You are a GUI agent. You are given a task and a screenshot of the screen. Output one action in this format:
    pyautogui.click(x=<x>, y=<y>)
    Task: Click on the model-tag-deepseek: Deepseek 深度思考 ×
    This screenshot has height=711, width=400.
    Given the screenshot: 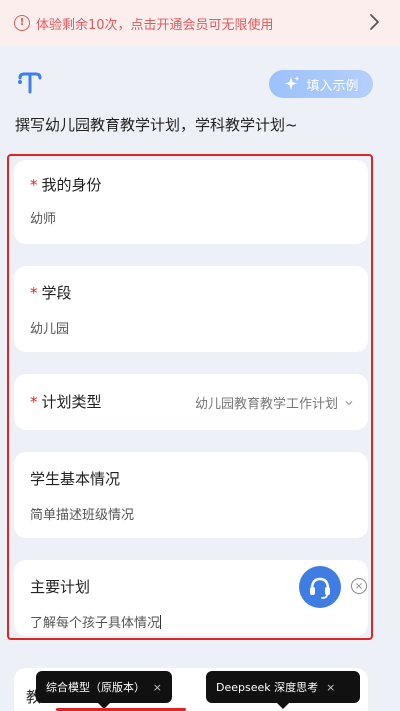 What is the action you would take?
    pyautogui.click(x=283, y=690)
    